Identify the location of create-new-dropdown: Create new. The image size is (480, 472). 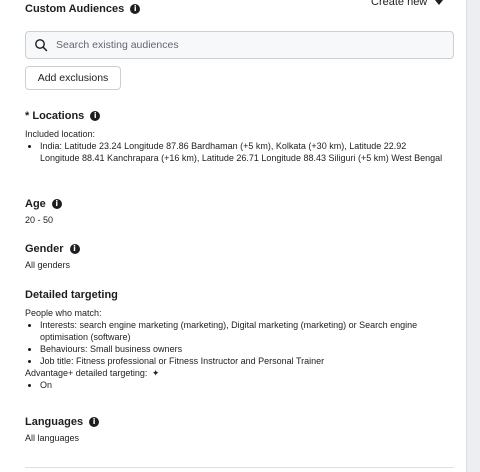
(407, 4).